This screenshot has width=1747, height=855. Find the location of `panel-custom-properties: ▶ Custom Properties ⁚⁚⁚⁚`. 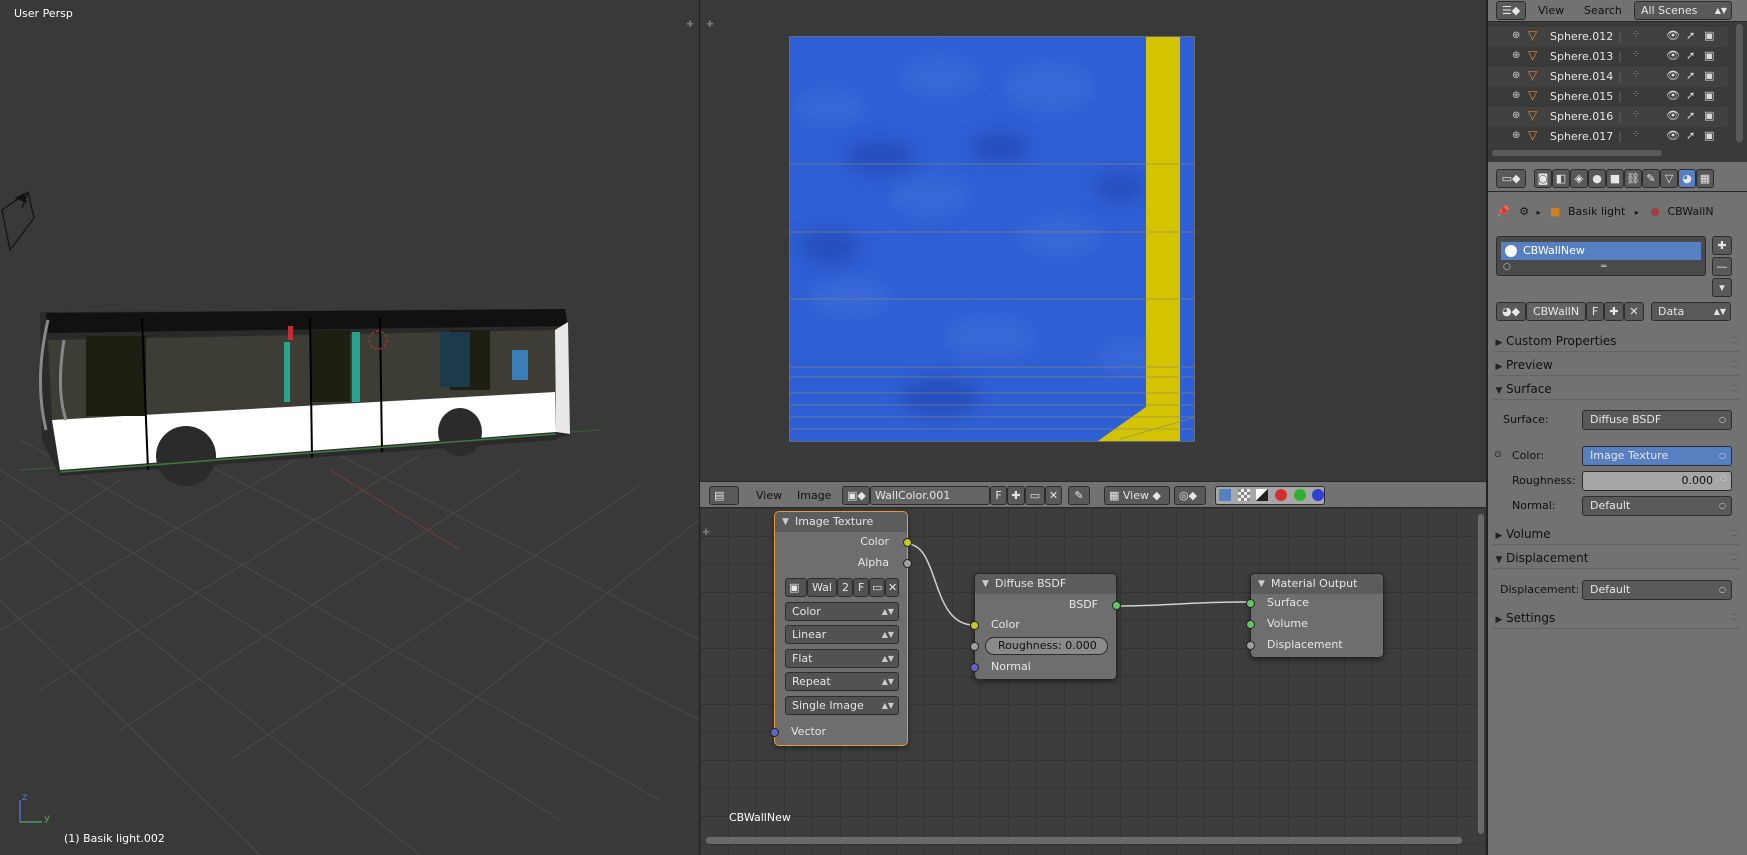

panel-custom-properties: ▶ Custom Properties ⁚⁚⁚⁚ is located at coordinates (1616, 341).